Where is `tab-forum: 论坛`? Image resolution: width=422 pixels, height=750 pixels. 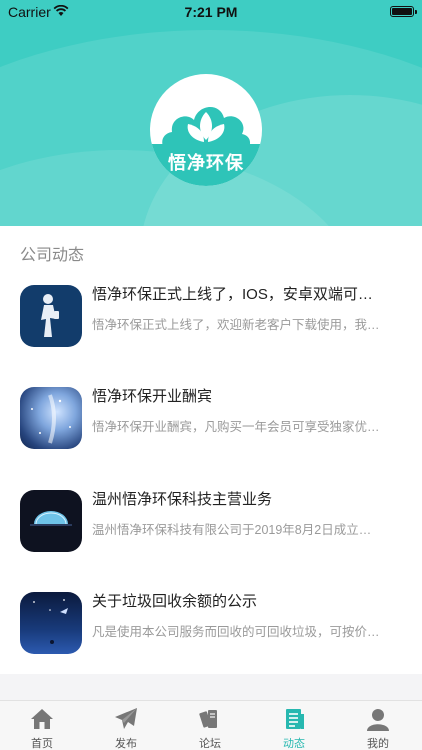
tab-forum: 论坛 is located at coordinates (210, 725).